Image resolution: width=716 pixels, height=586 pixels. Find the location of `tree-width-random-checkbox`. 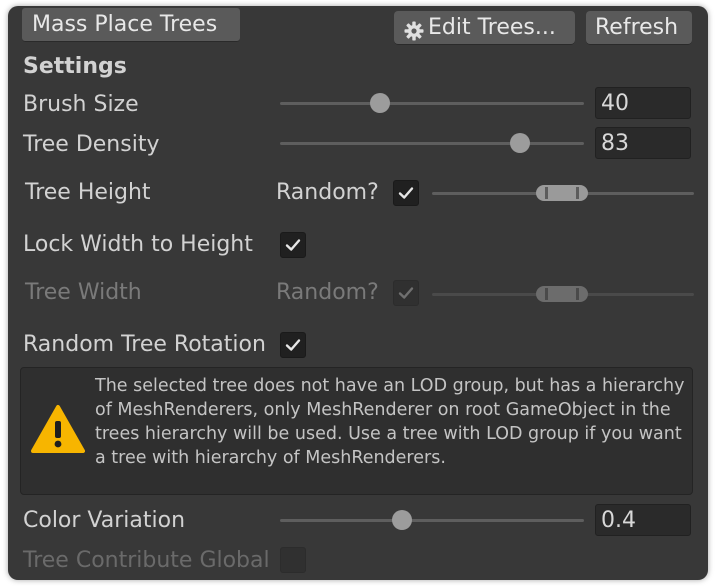

tree-width-random-checkbox is located at coordinates (406, 293).